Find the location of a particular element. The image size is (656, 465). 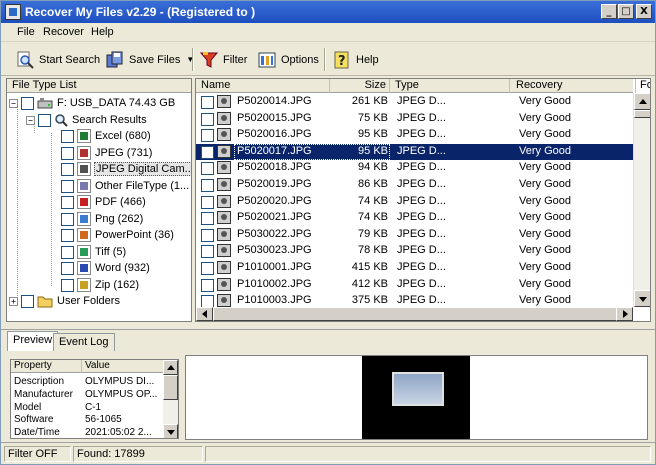

tree-node-png: Png (262) is located at coordinates (102, 219).